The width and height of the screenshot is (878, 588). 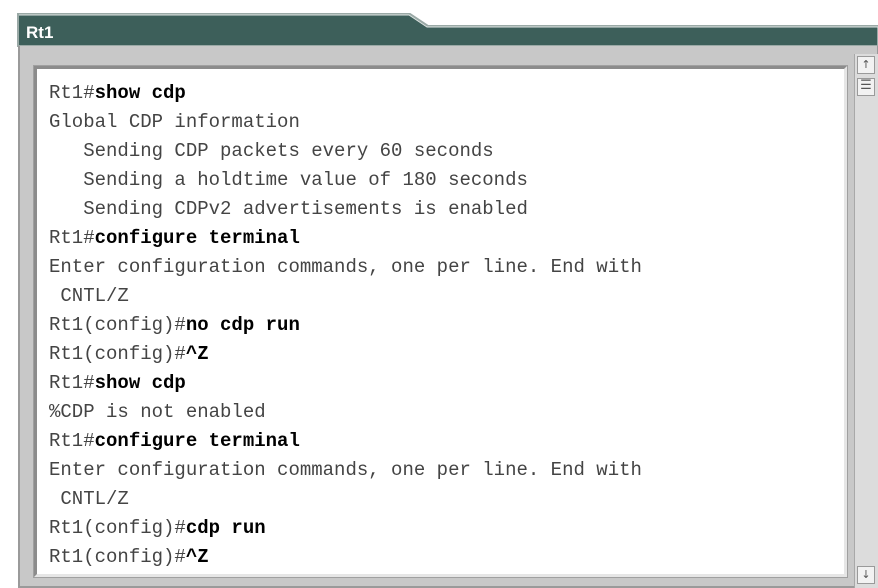 What do you see at coordinates (866, 65) in the screenshot?
I see `scroll-up-arrow-icon: ↑` at bounding box center [866, 65].